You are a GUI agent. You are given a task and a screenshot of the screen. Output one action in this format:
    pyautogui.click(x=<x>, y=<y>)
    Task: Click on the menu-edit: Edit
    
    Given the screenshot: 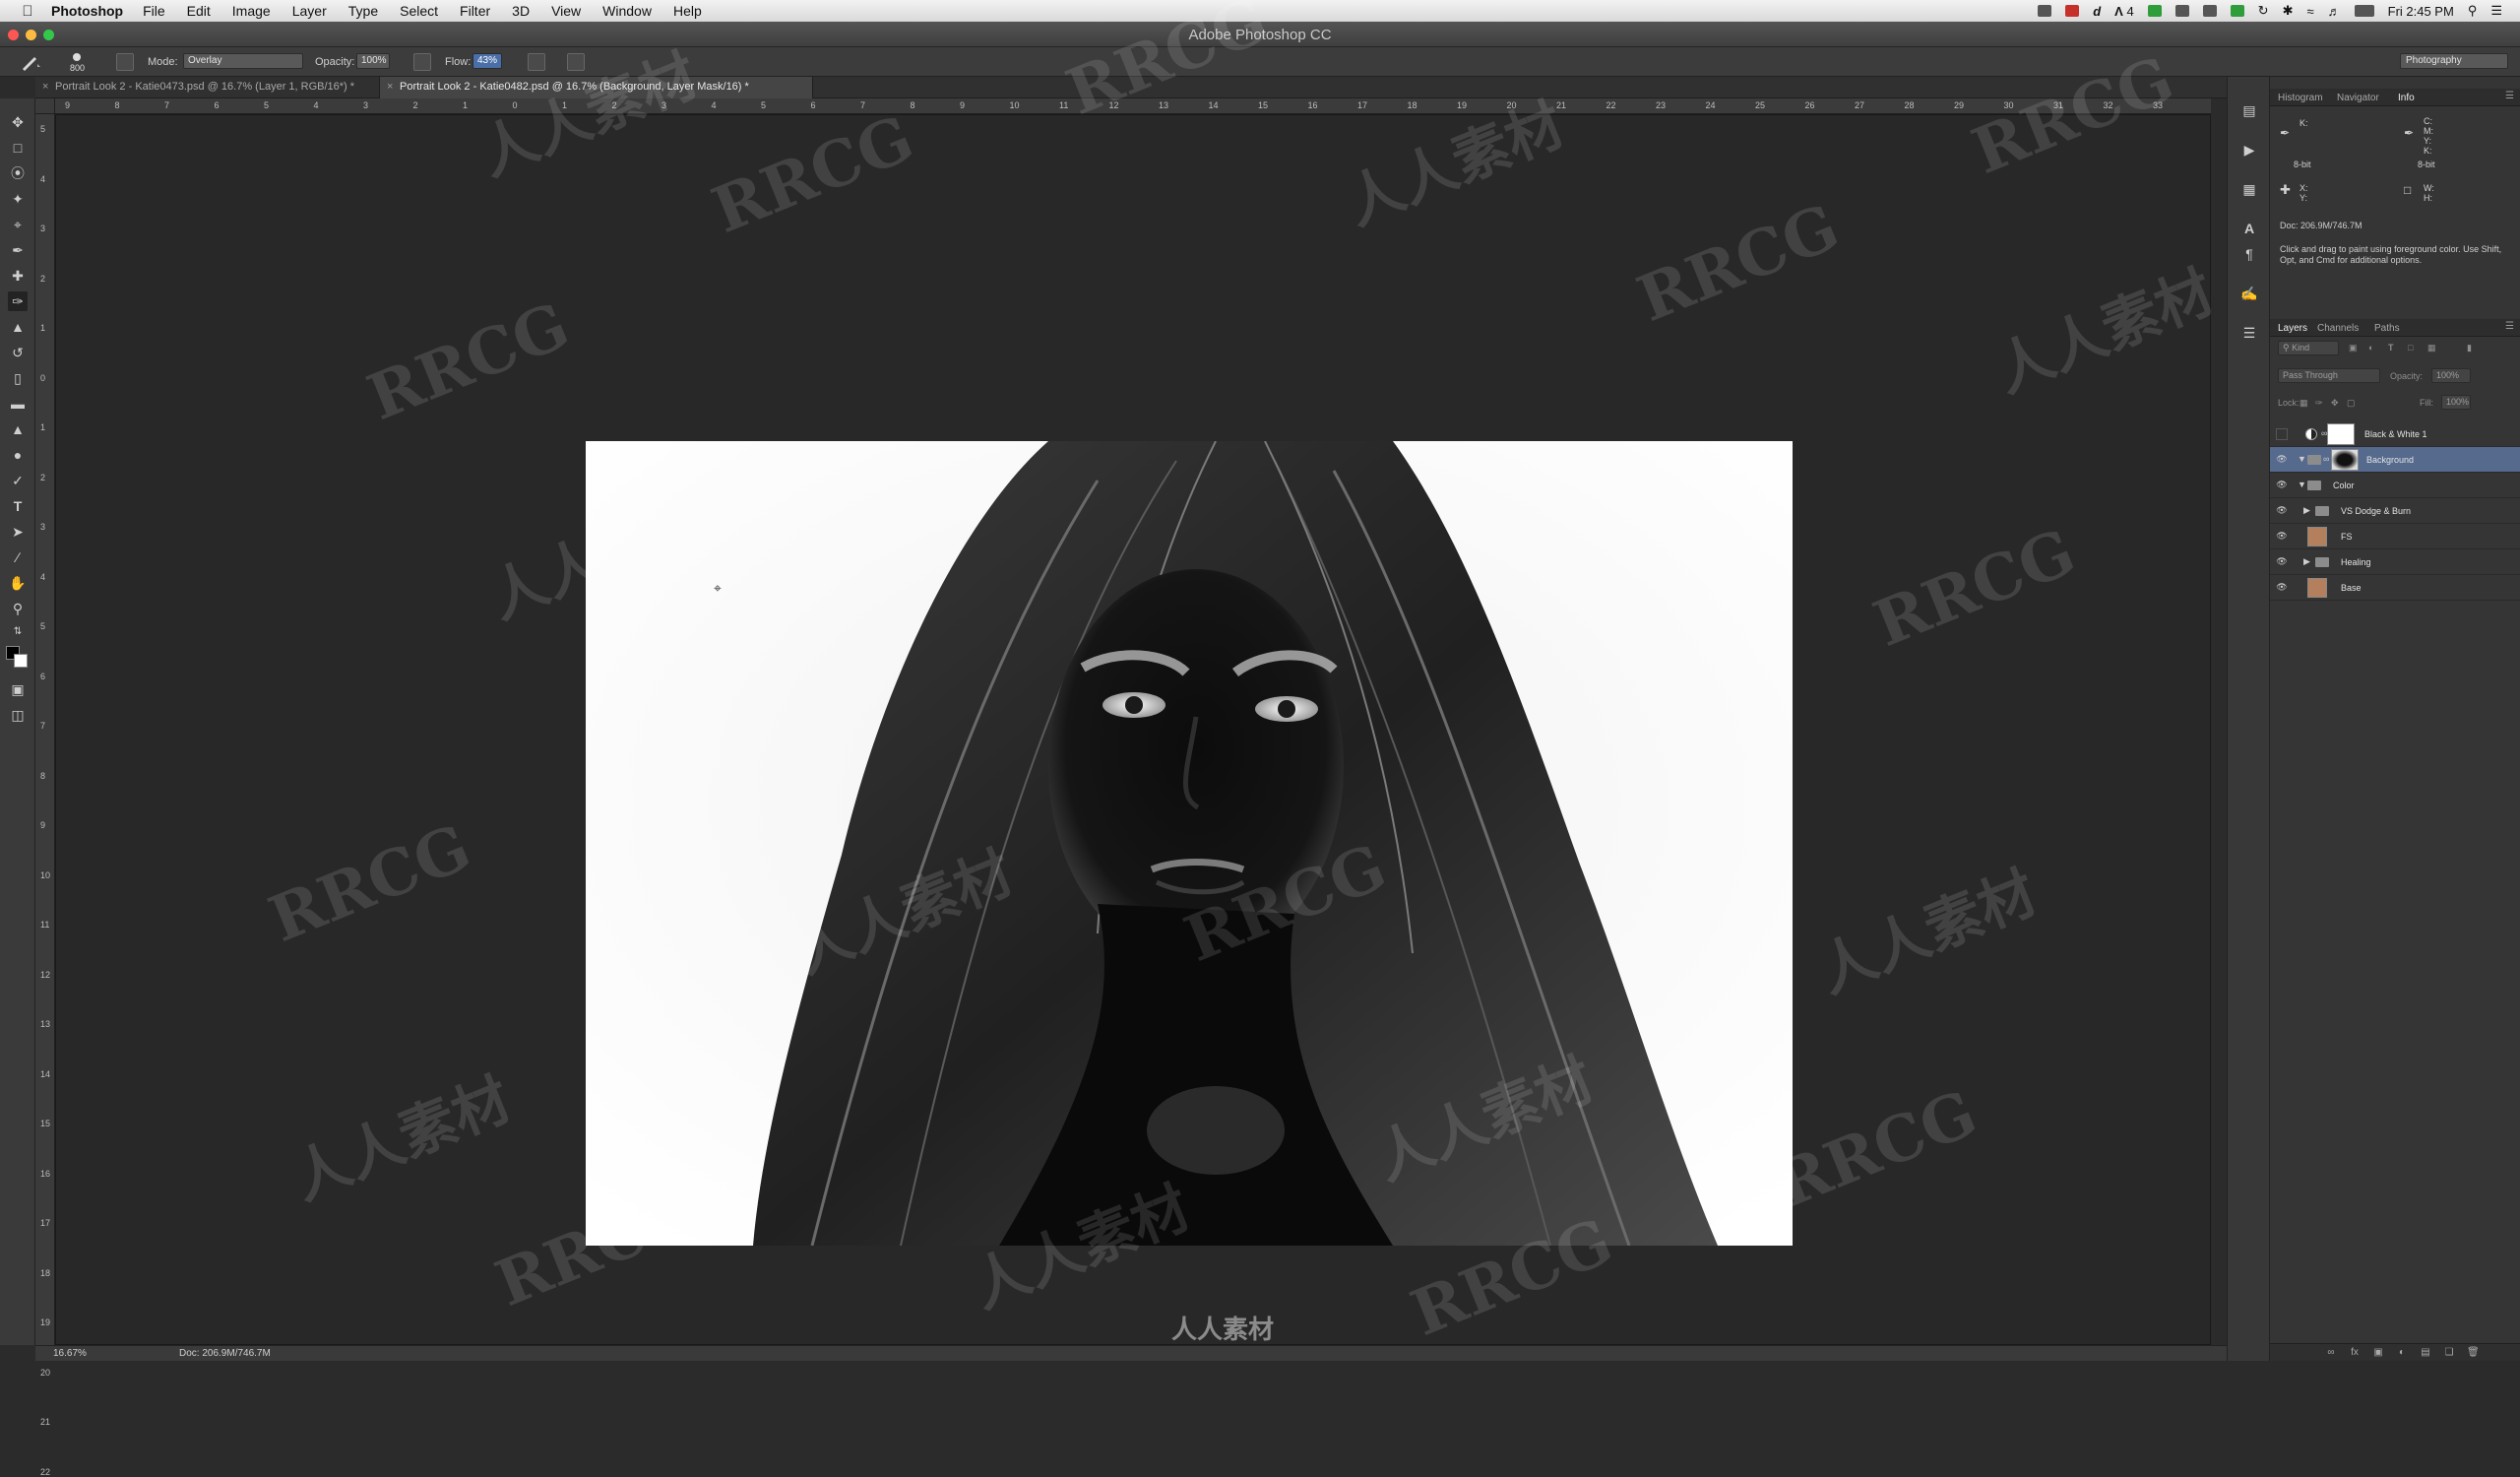 What is the action you would take?
    pyautogui.click(x=199, y=11)
    